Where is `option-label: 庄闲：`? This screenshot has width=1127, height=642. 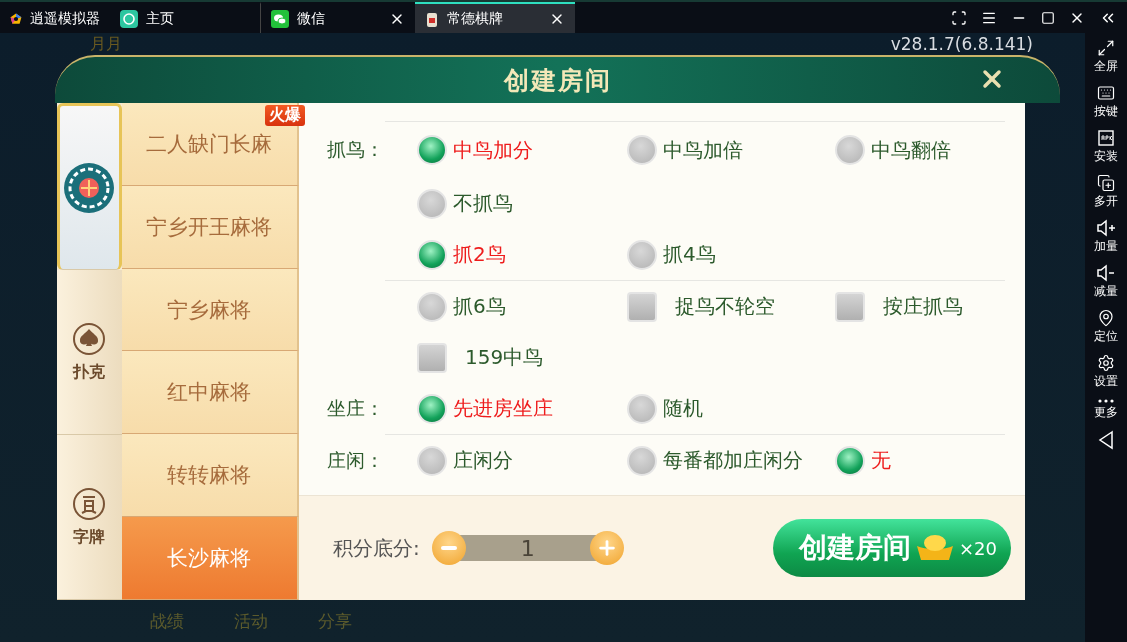
option-label: 庄闲： is located at coordinates (356, 460).